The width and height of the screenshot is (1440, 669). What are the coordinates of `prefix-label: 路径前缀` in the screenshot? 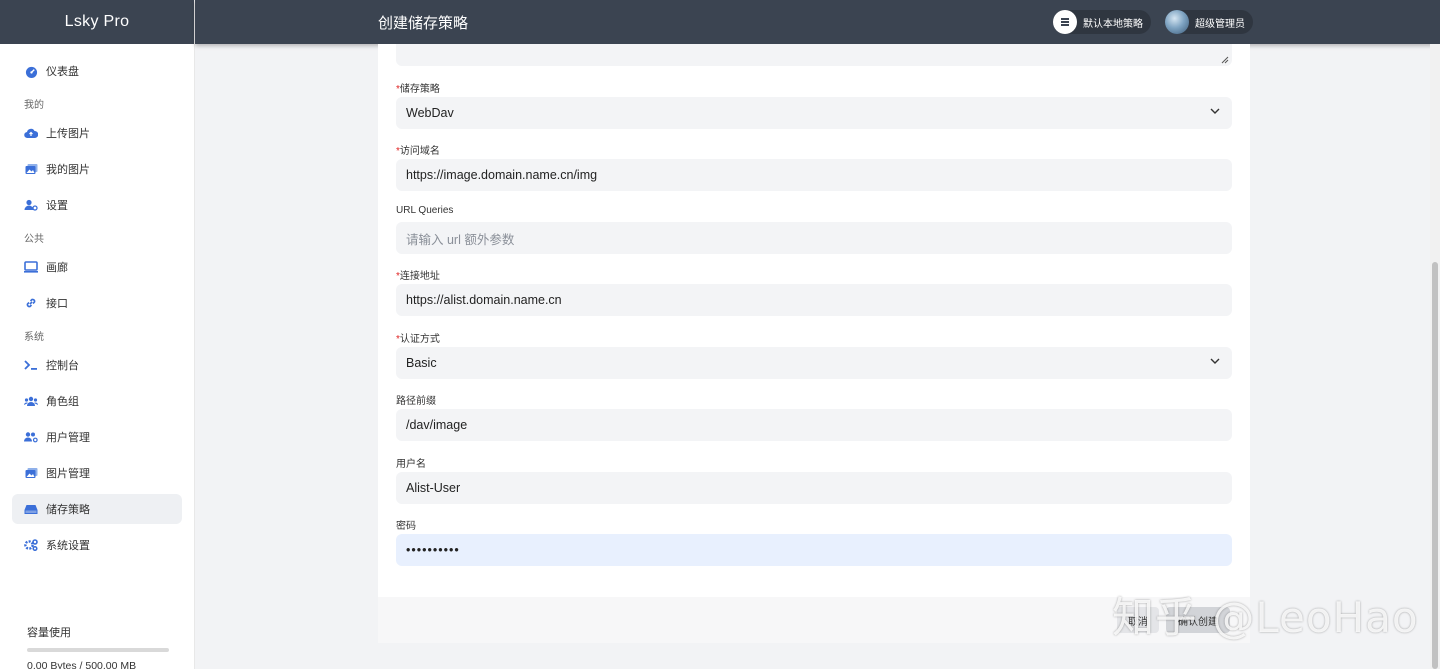 It's located at (416, 401).